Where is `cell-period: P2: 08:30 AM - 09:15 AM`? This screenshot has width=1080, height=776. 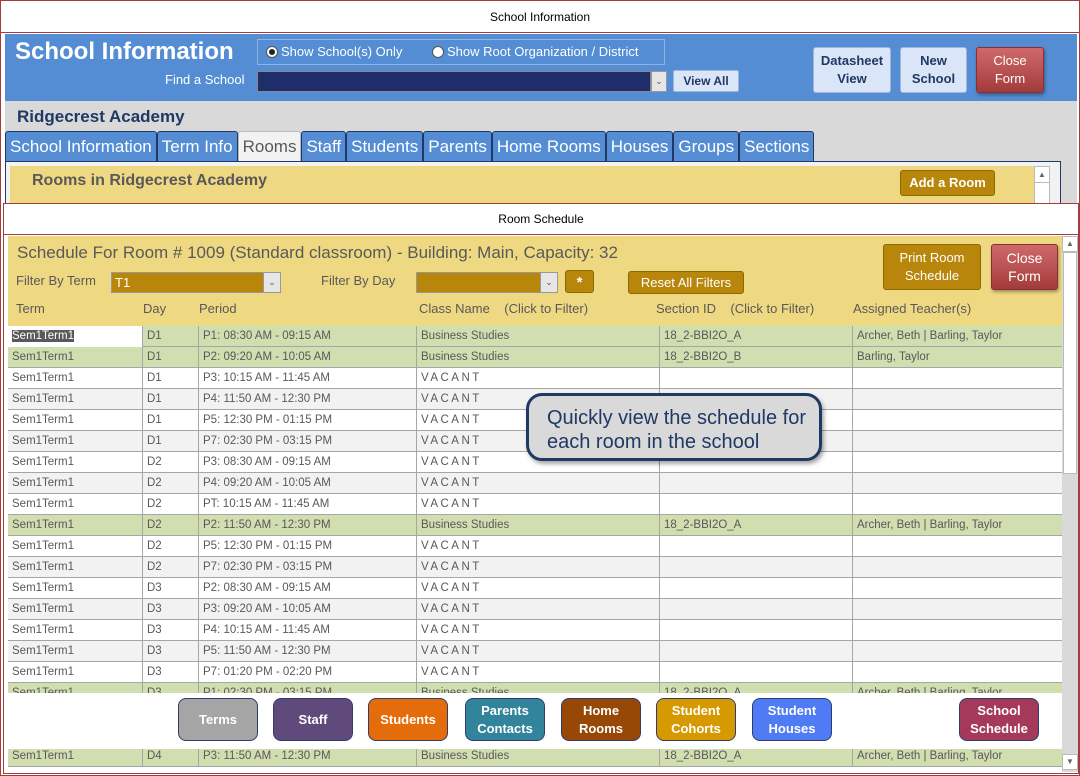
cell-period: P2: 08:30 AM - 09:15 AM is located at coordinates (308, 588).